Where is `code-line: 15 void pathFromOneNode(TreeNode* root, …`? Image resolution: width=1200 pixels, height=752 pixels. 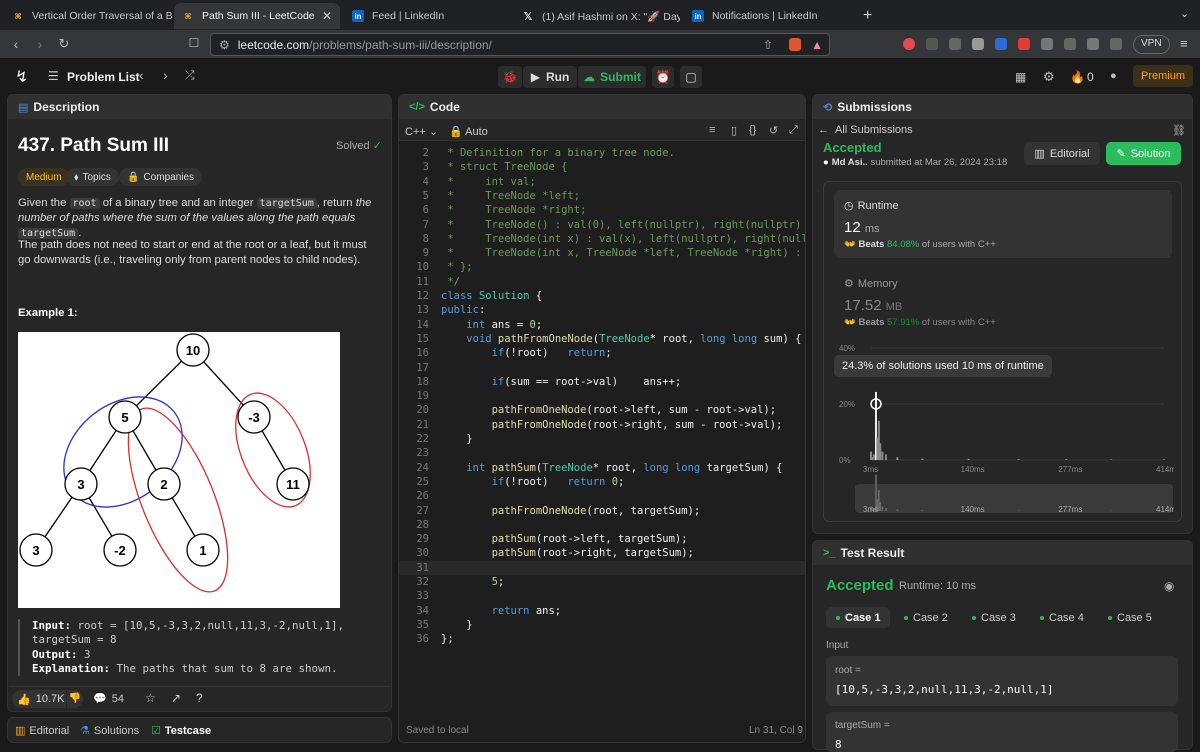 code-line: 15 void pathFromOneNode(TreeNode* root, … is located at coordinates (602, 339).